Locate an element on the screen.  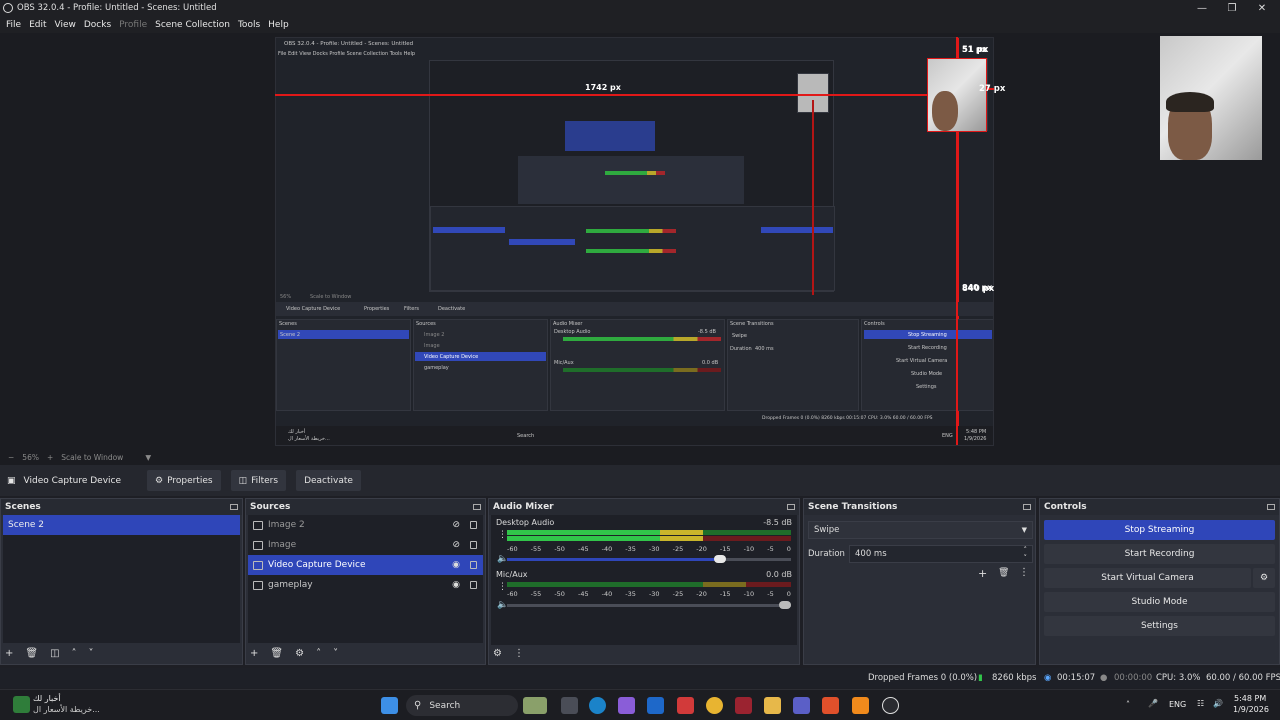
source-row: Image ⊘ is located at coordinates (365, 545).